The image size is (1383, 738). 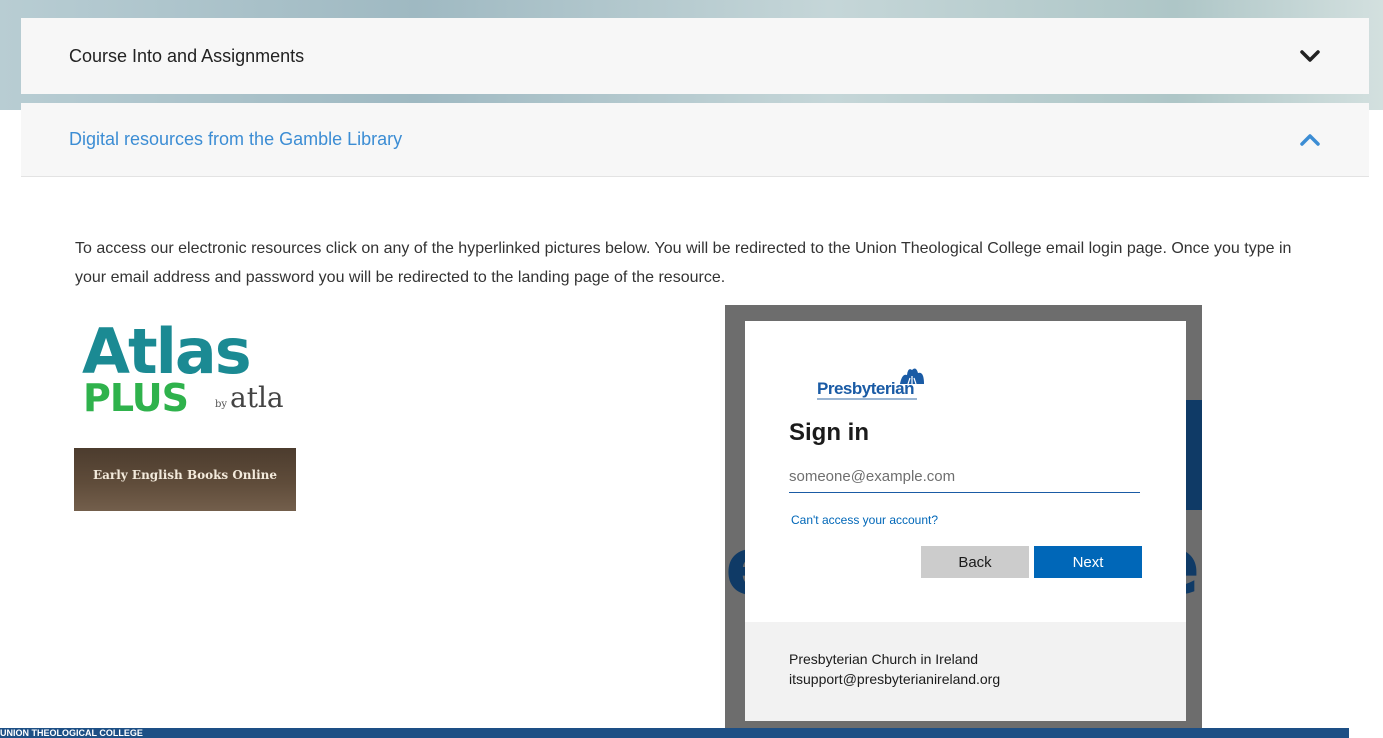 What do you see at coordinates (964, 477) in the screenshot?
I see `email-field` at bounding box center [964, 477].